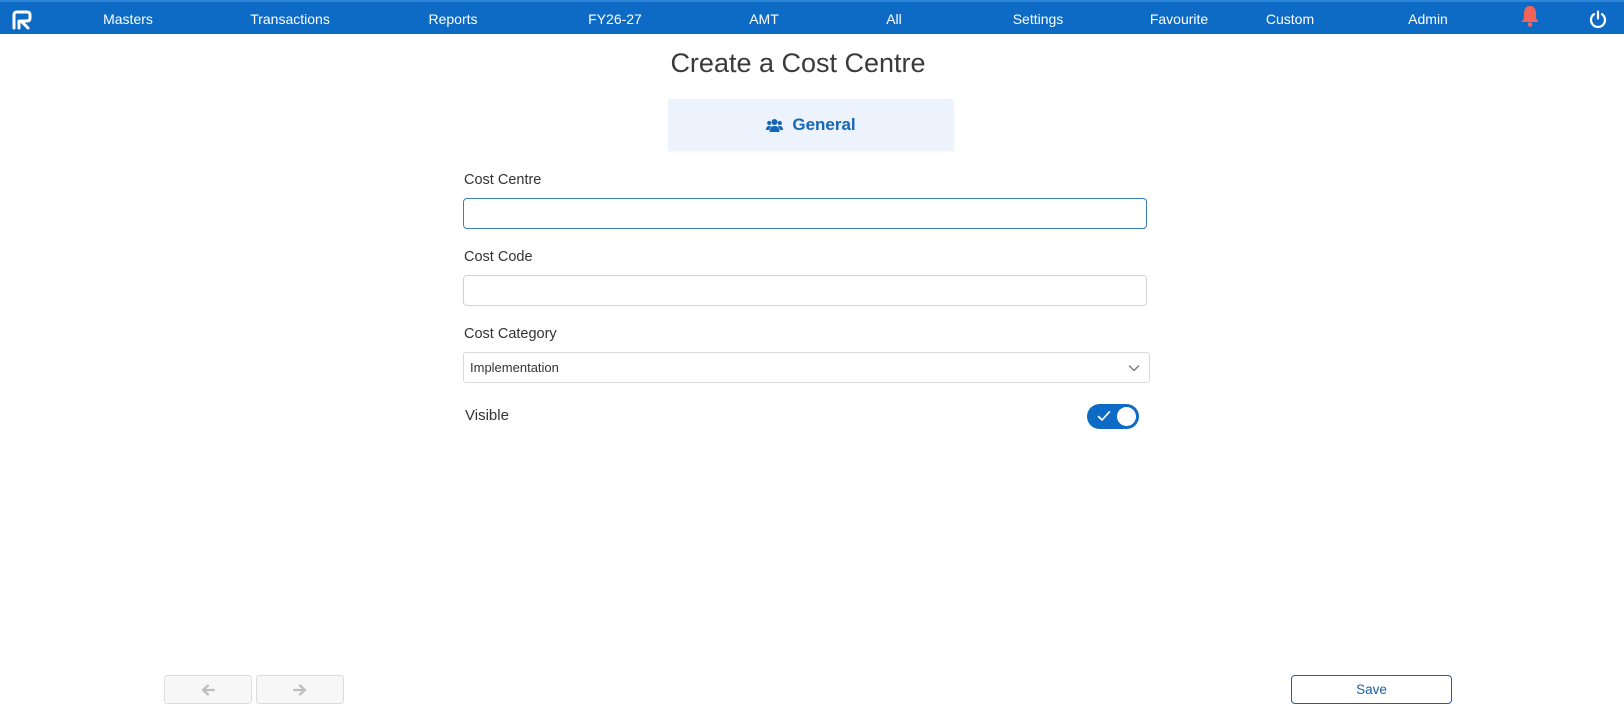  What do you see at coordinates (894, 19) in the screenshot?
I see `nav-all: All` at bounding box center [894, 19].